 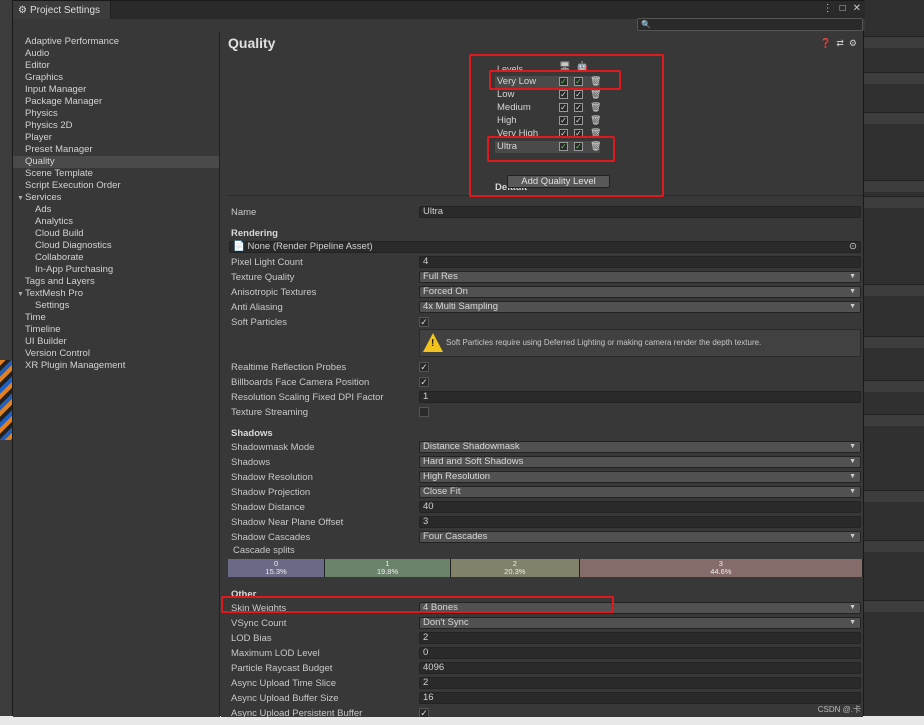 What do you see at coordinates (828, 8) in the screenshot?
I see `more-menu-icon: ⋮` at bounding box center [828, 8].